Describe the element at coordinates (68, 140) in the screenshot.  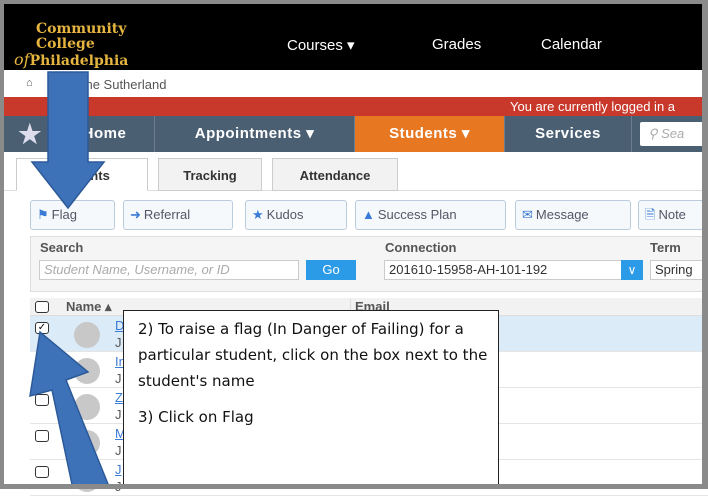
I see `down-arrow-icon` at that location.